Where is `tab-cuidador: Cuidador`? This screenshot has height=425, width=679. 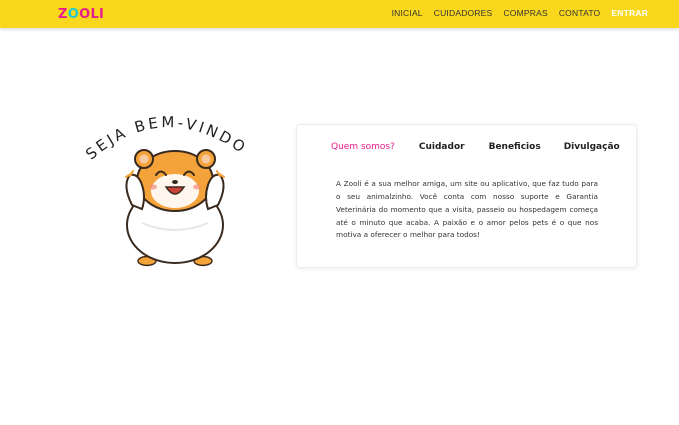 tab-cuidador: Cuidador is located at coordinates (442, 147).